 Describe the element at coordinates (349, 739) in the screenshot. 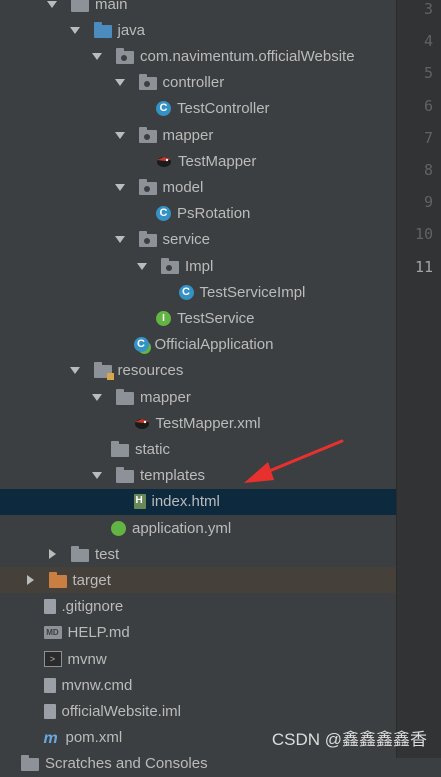

I see `watermark: CSDN @鑫鑫鑫鑫香` at that location.